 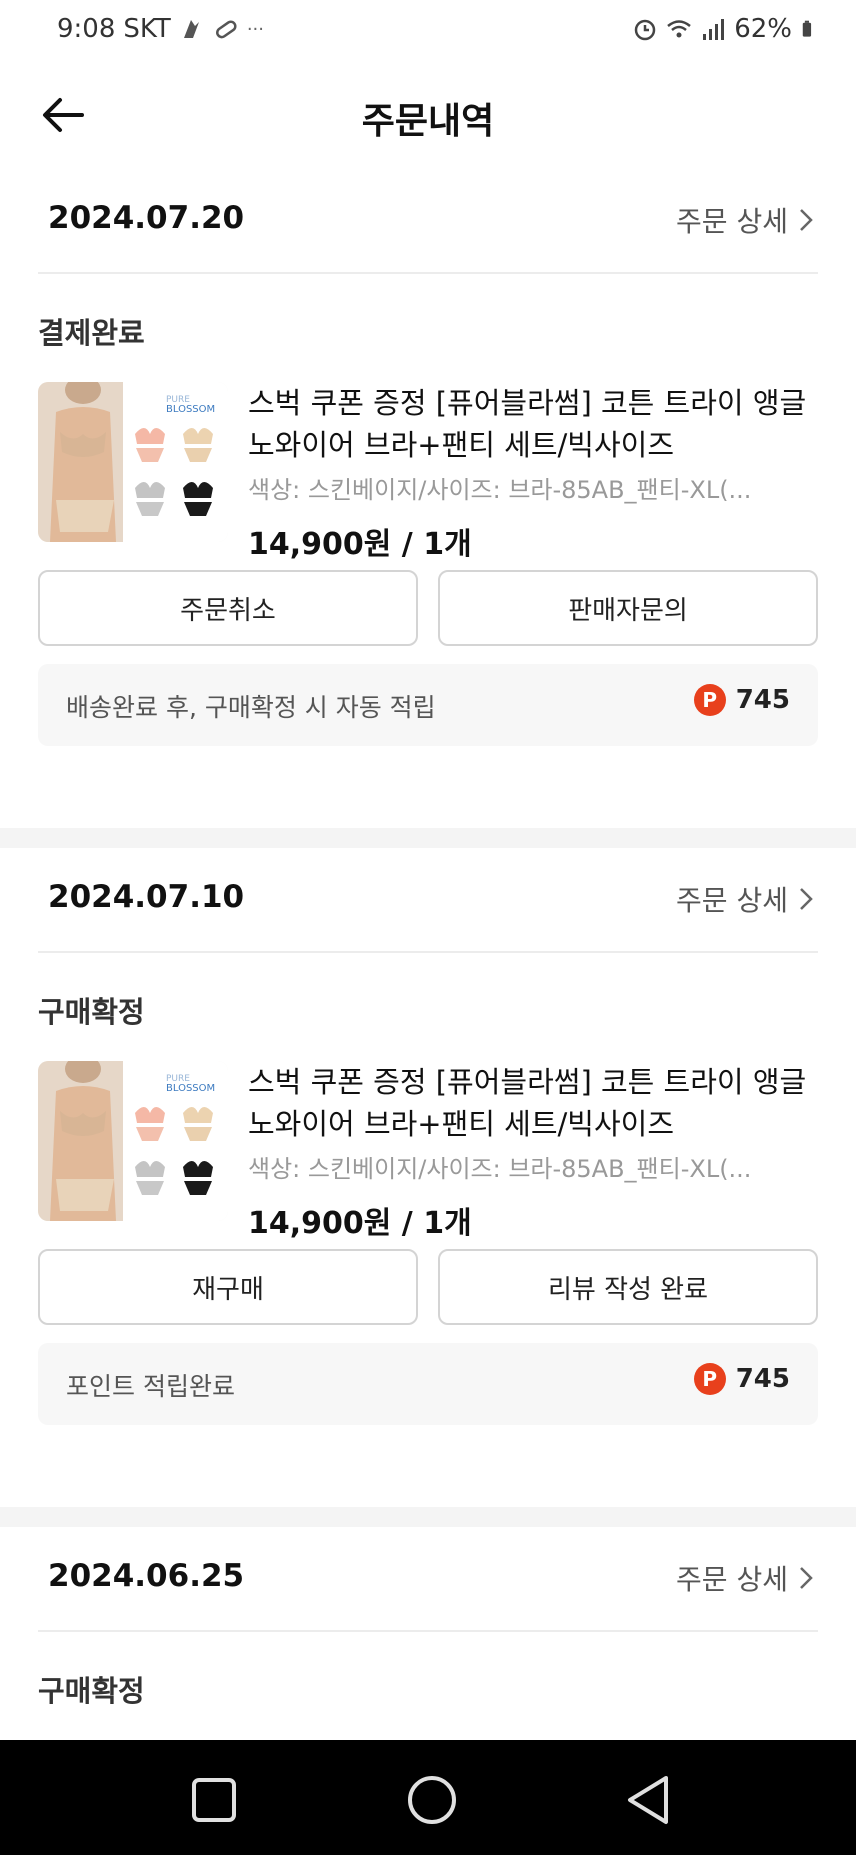 I want to click on status-bar: 9:08 SKT ··· 62%, so click(x=428, y=32).